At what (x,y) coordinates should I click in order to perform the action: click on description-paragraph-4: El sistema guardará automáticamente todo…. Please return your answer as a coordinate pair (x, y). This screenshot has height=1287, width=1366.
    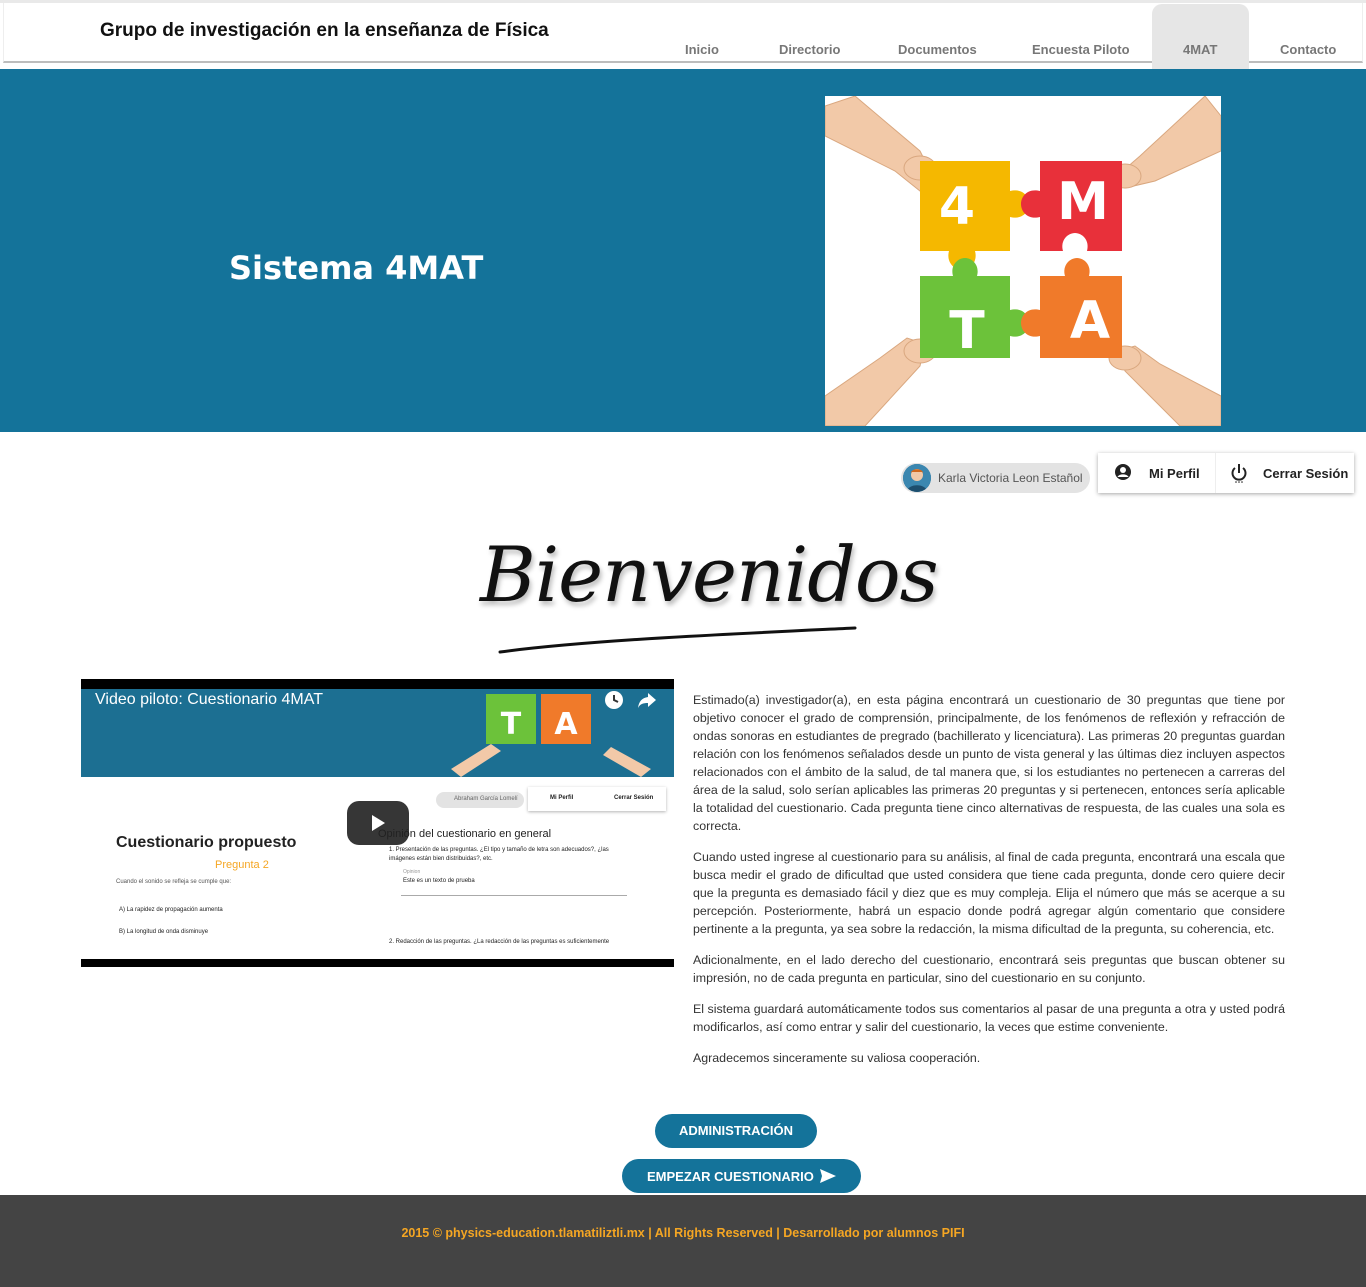
    Looking at the image, I should click on (989, 1018).